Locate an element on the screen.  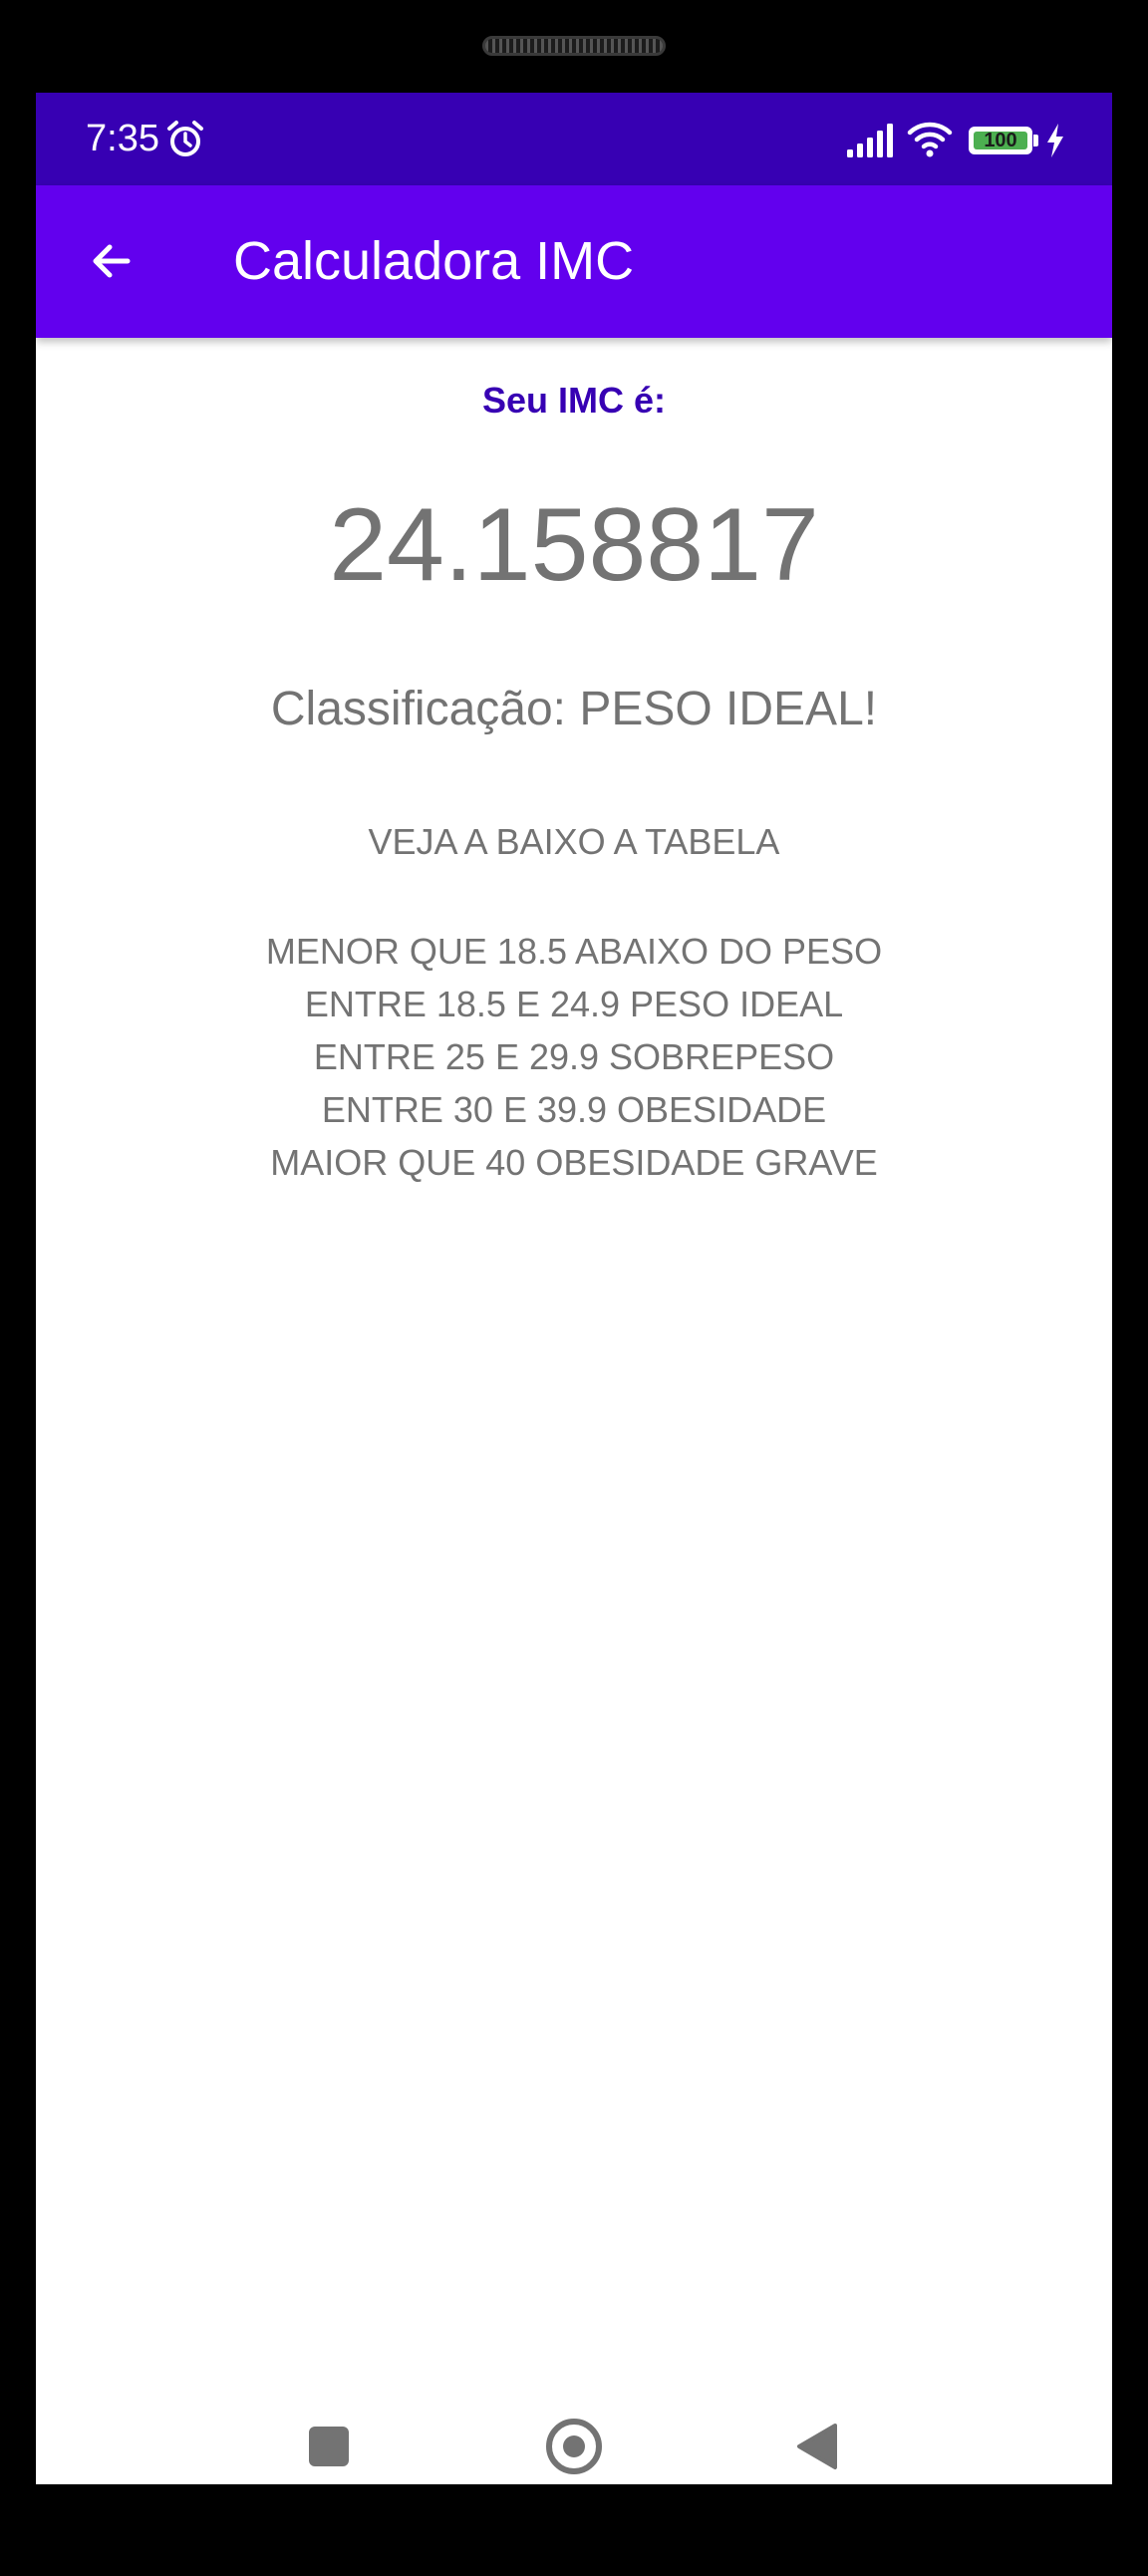
earpiece-speaker is located at coordinates (574, 46).